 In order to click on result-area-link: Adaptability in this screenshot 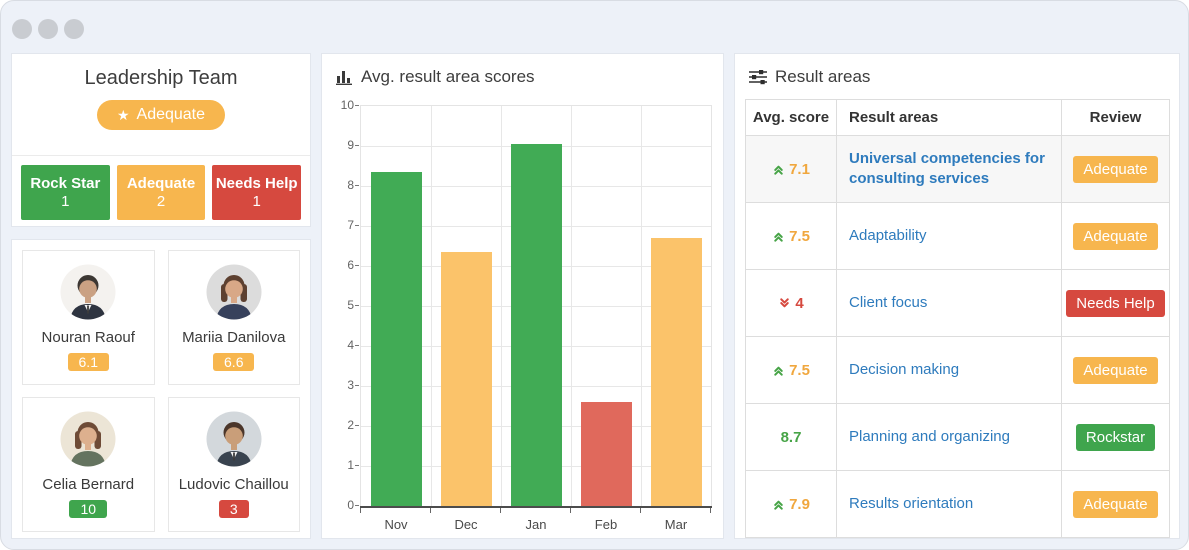, I will do `click(888, 235)`.